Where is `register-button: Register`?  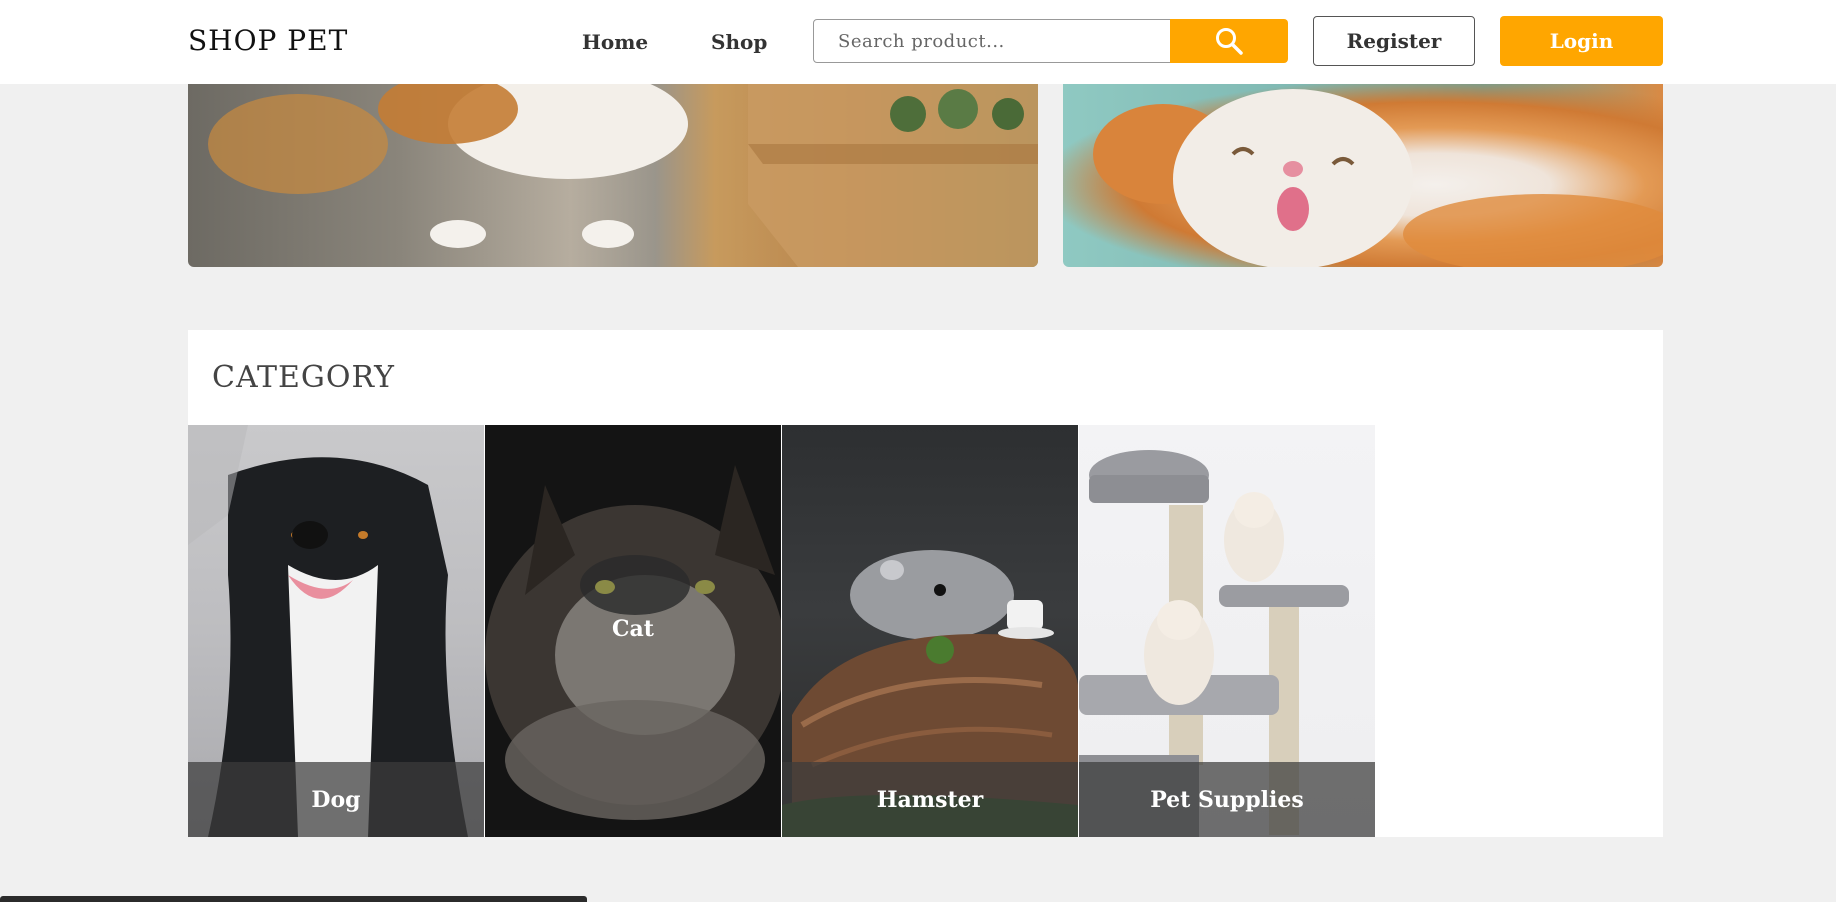 register-button: Register is located at coordinates (1394, 41).